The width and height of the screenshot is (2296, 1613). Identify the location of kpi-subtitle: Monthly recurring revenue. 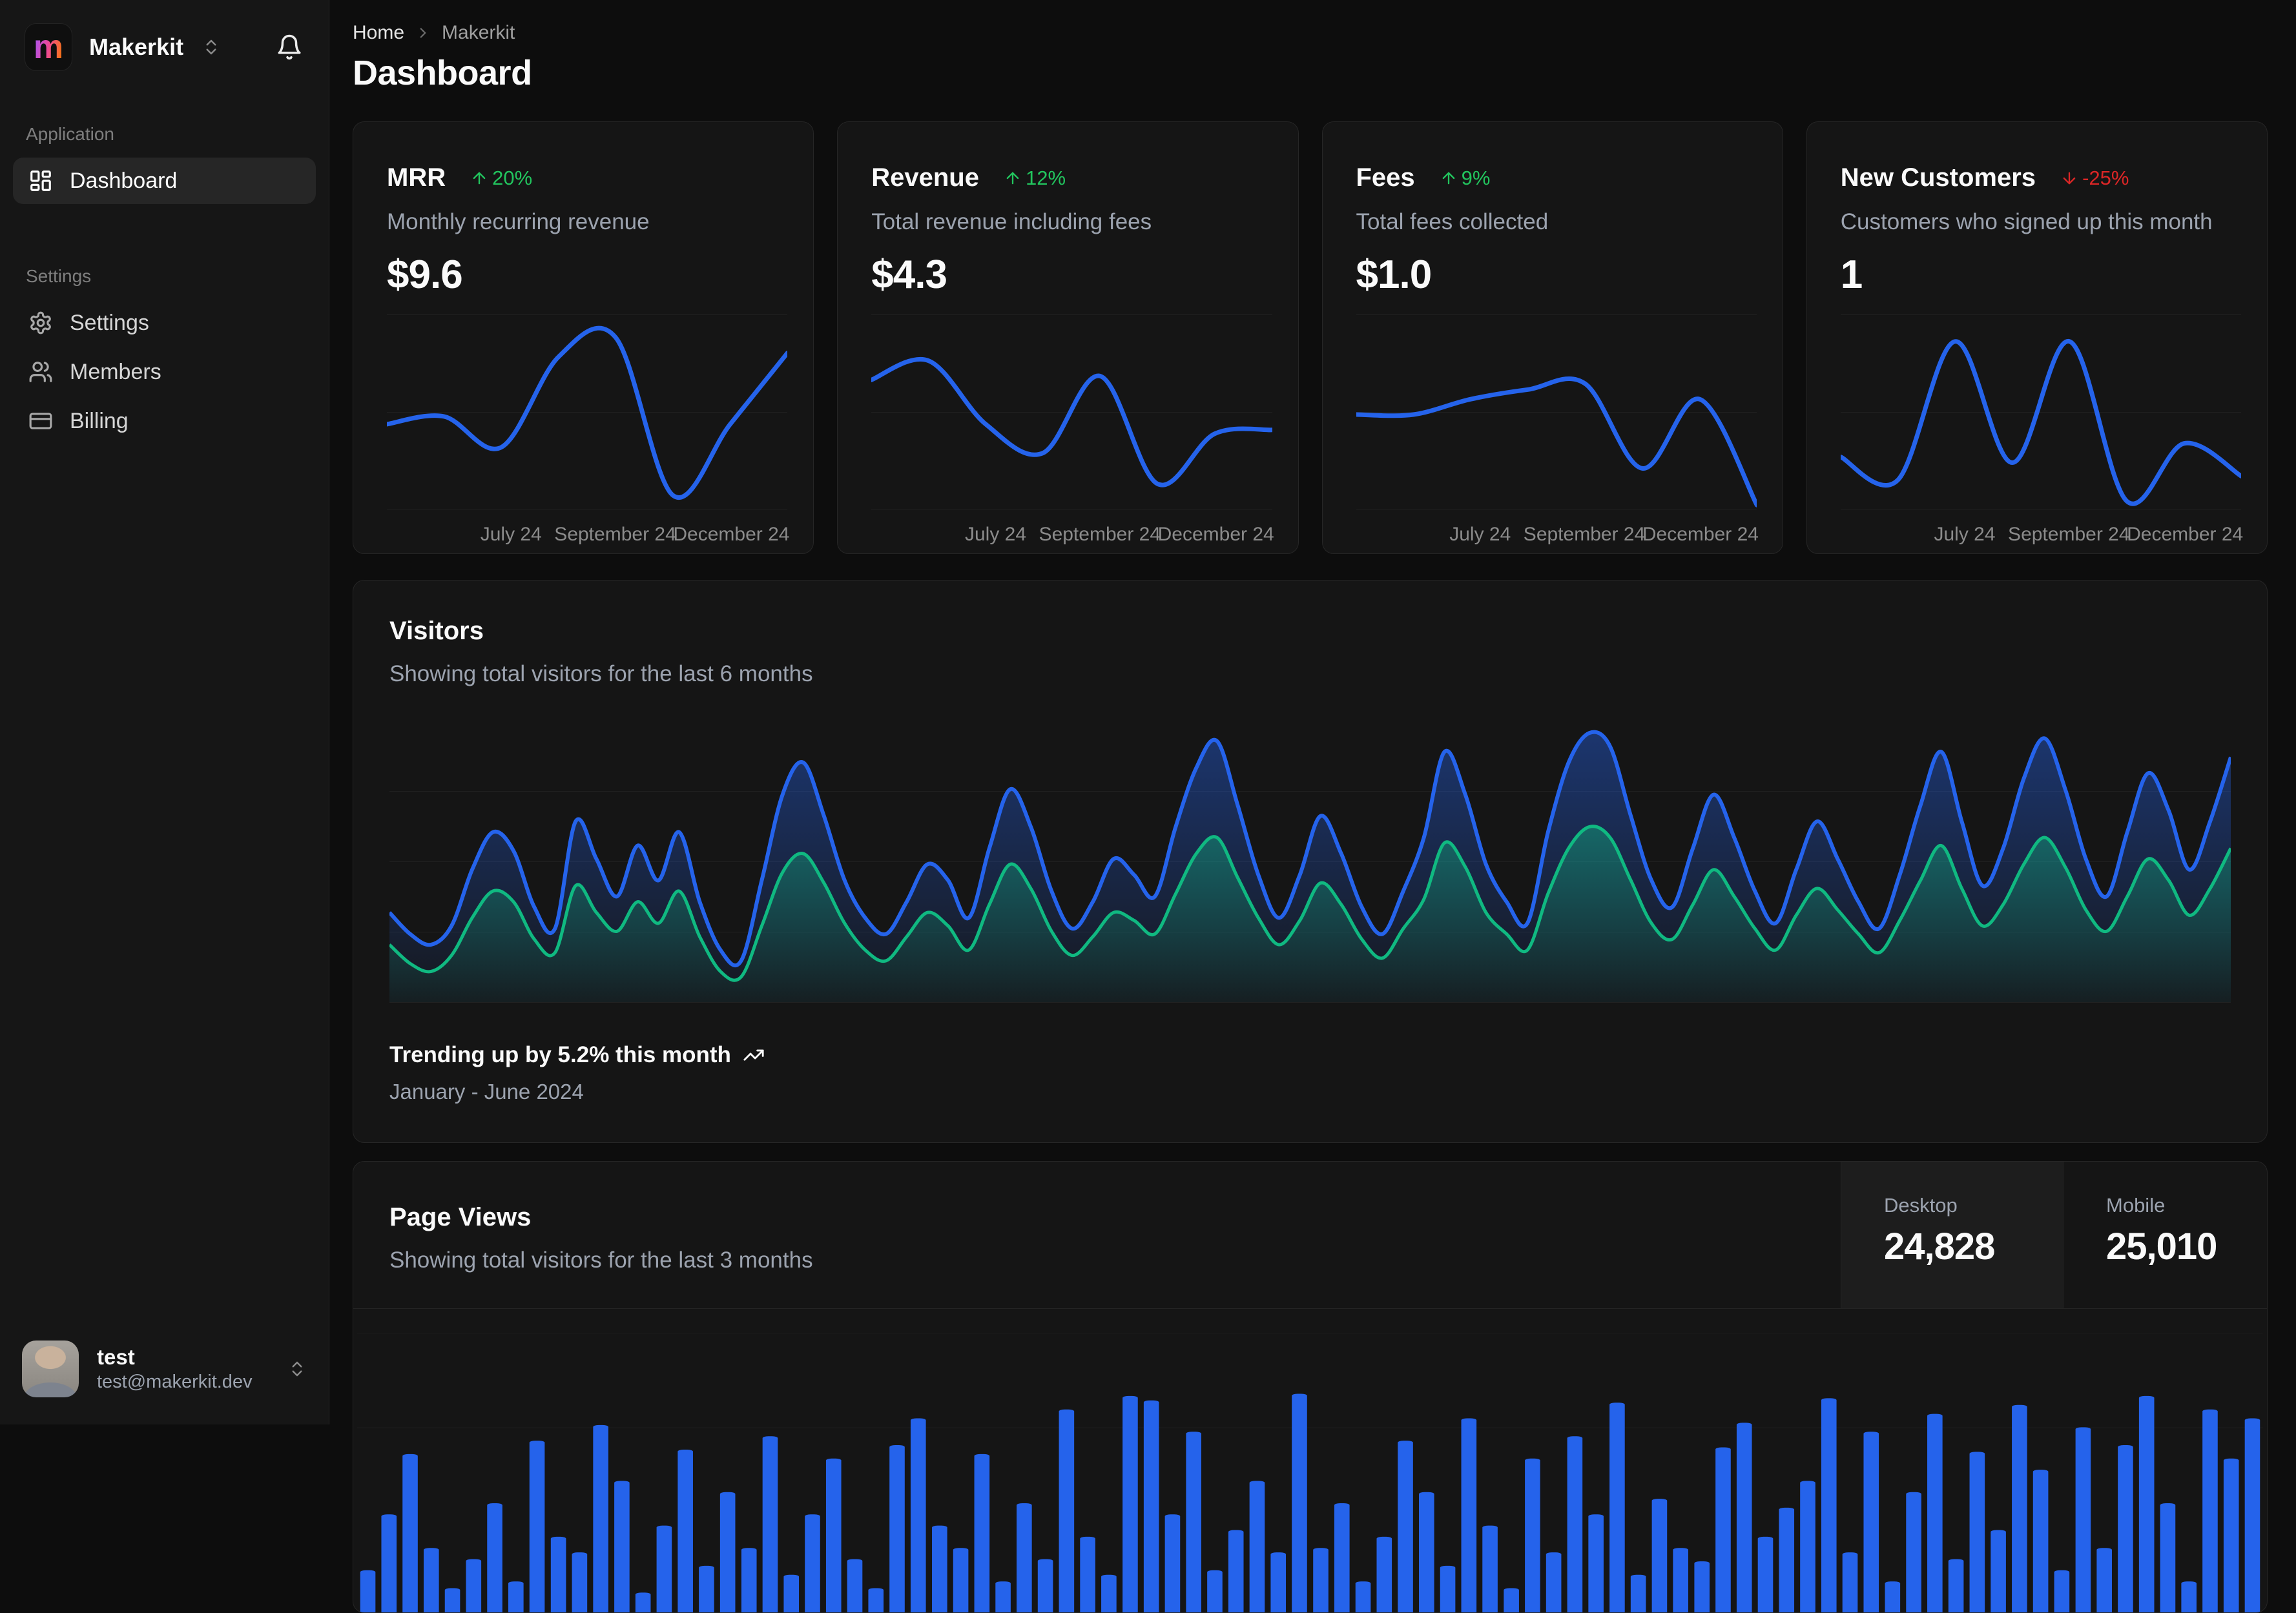
(583, 222).